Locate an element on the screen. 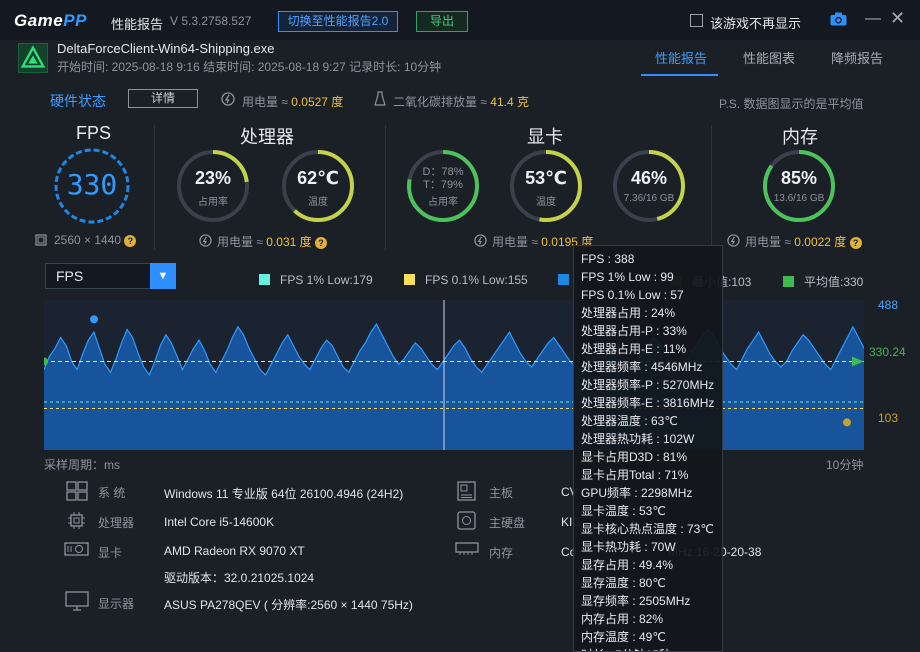 The height and width of the screenshot is (652, 920). legend-avg: 平均值:330 is located at coordinates (823, 281).